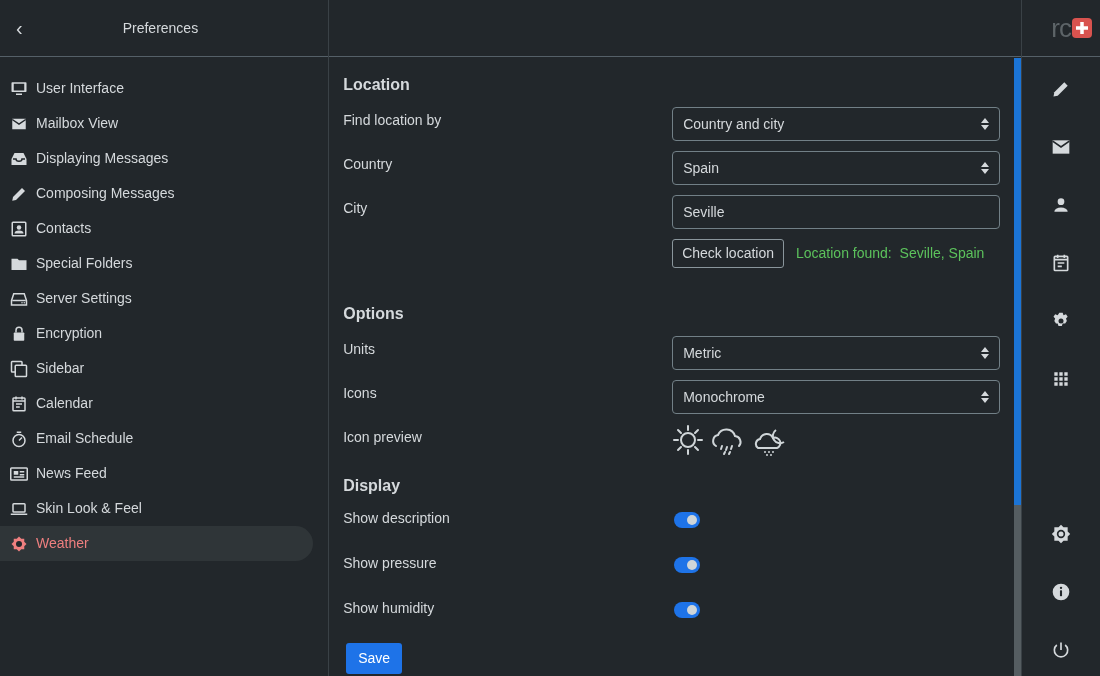 This screenshot has height=676, width=1100. Describe the element at coordinates (157, 508) in the screenshot. I see `sidebar-item: Skin Look & Feel` at that location.